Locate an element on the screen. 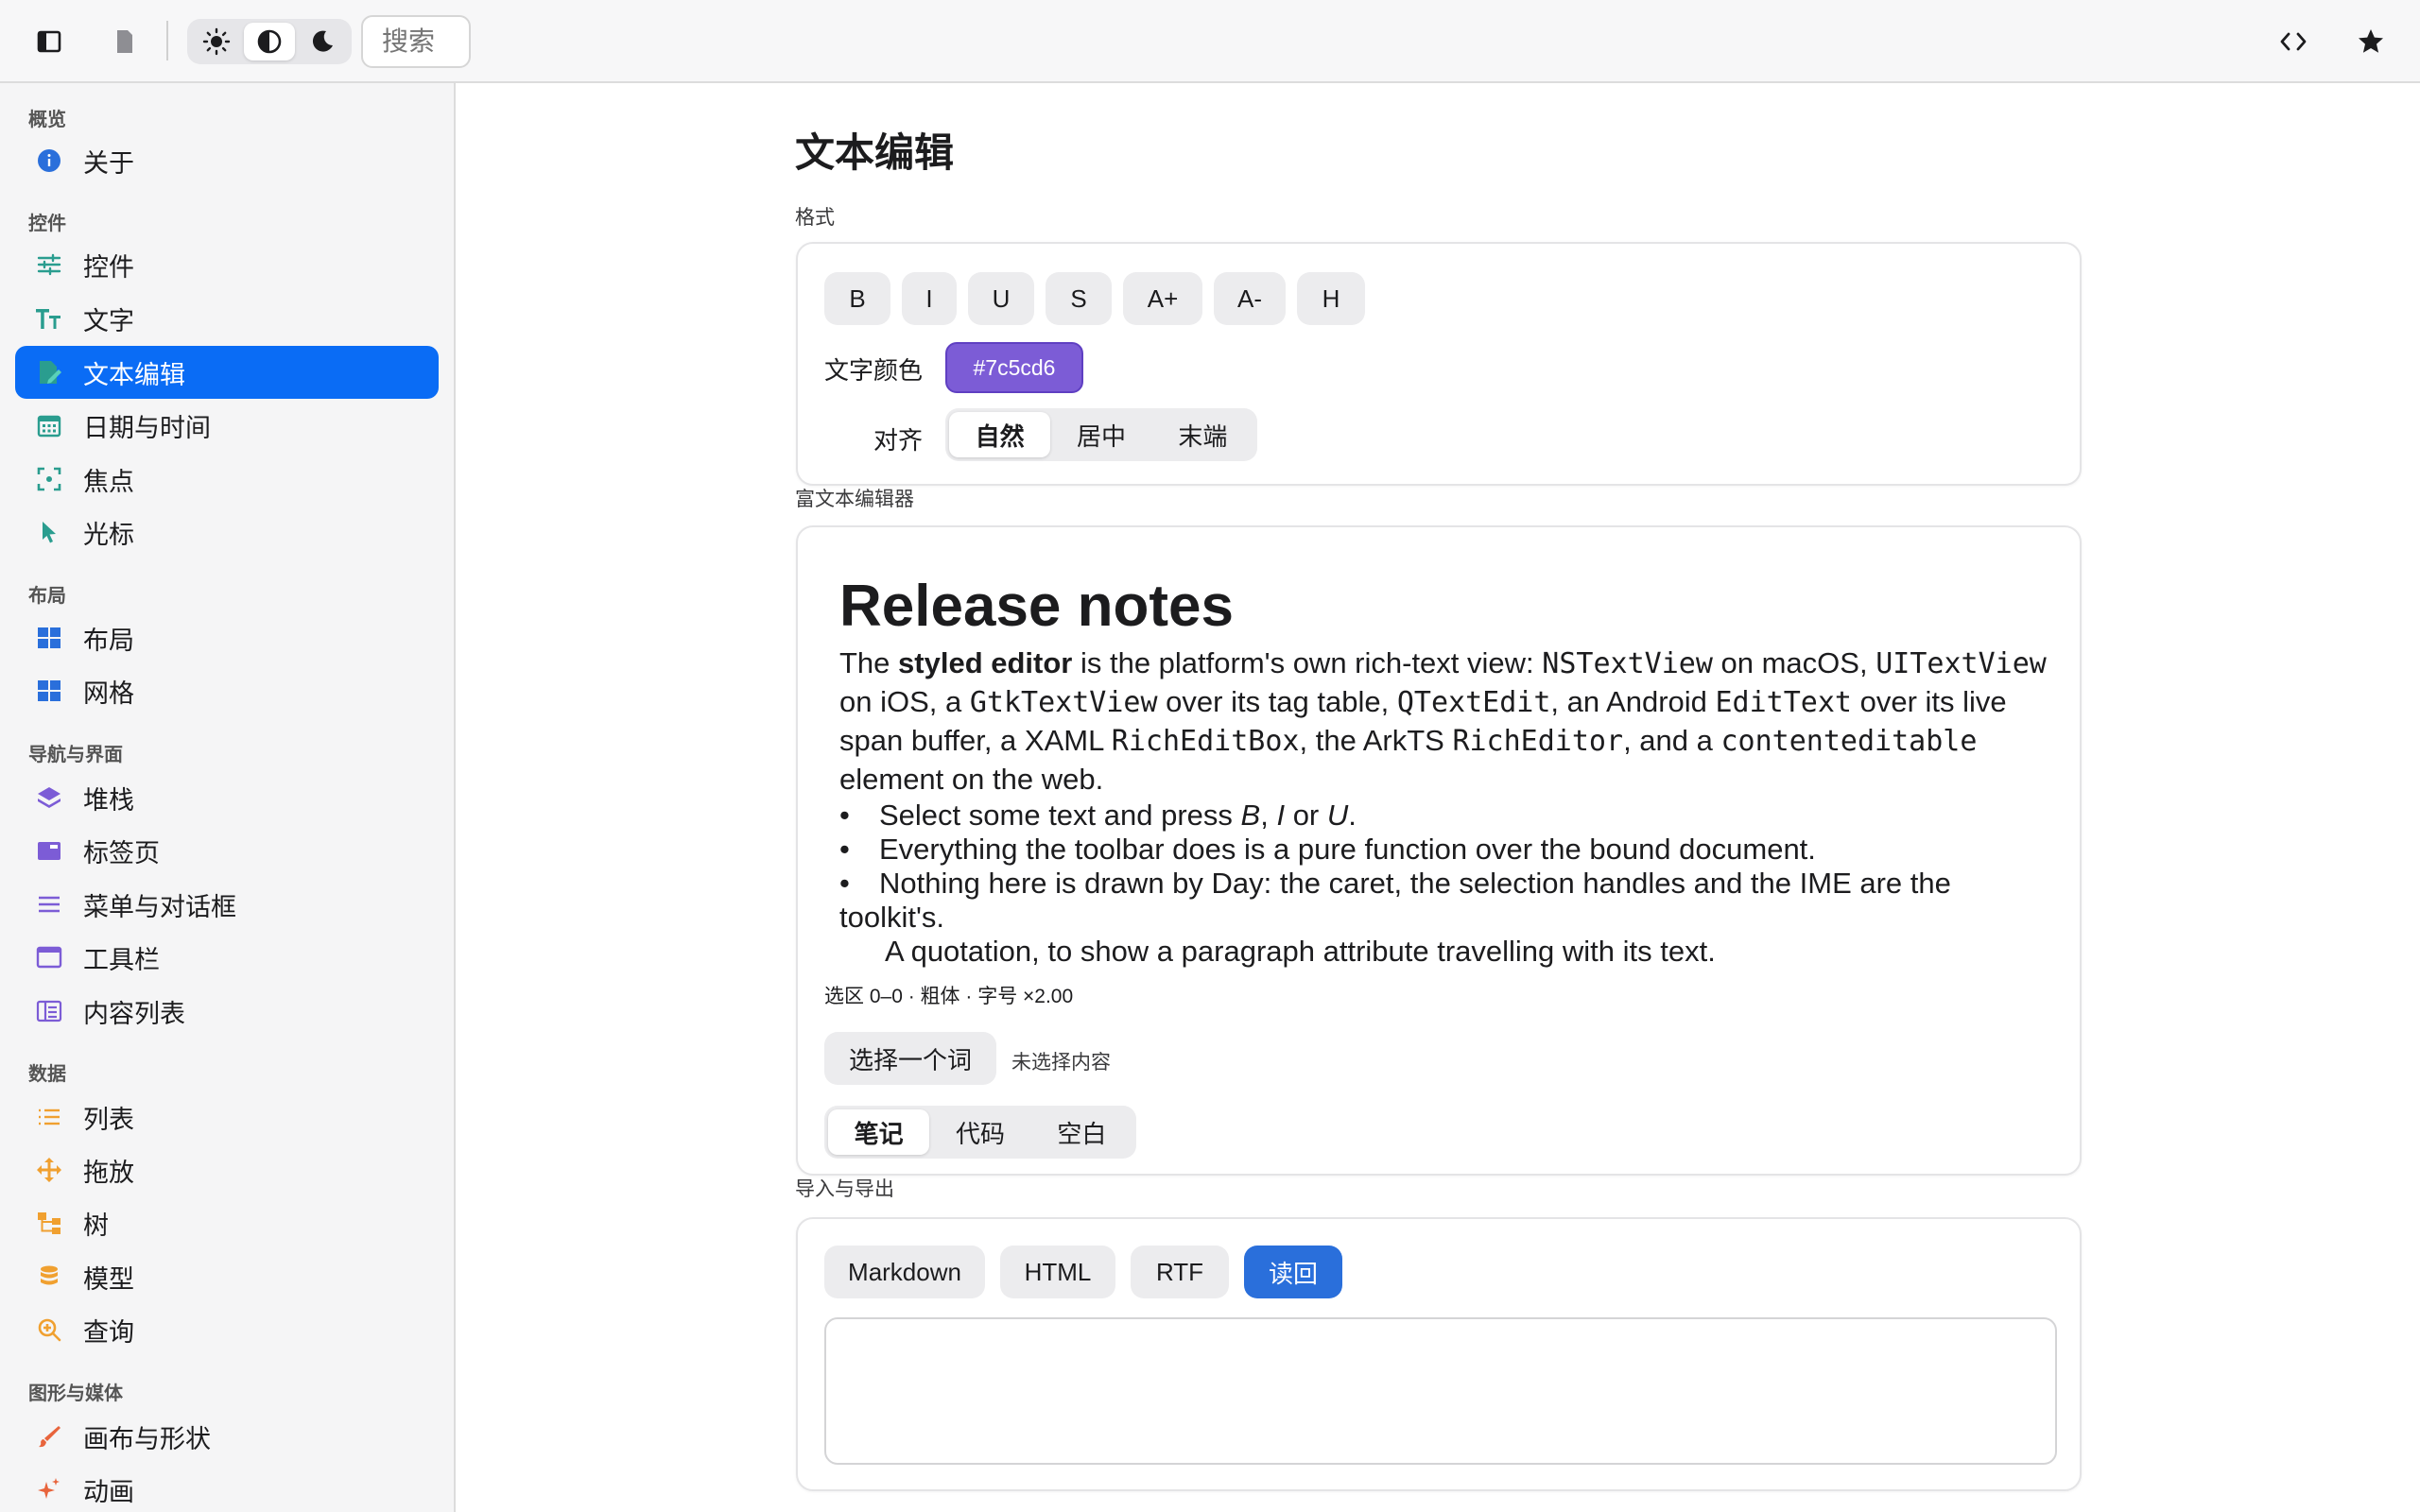  underline-button: U is located at coordinates (1001, 298).